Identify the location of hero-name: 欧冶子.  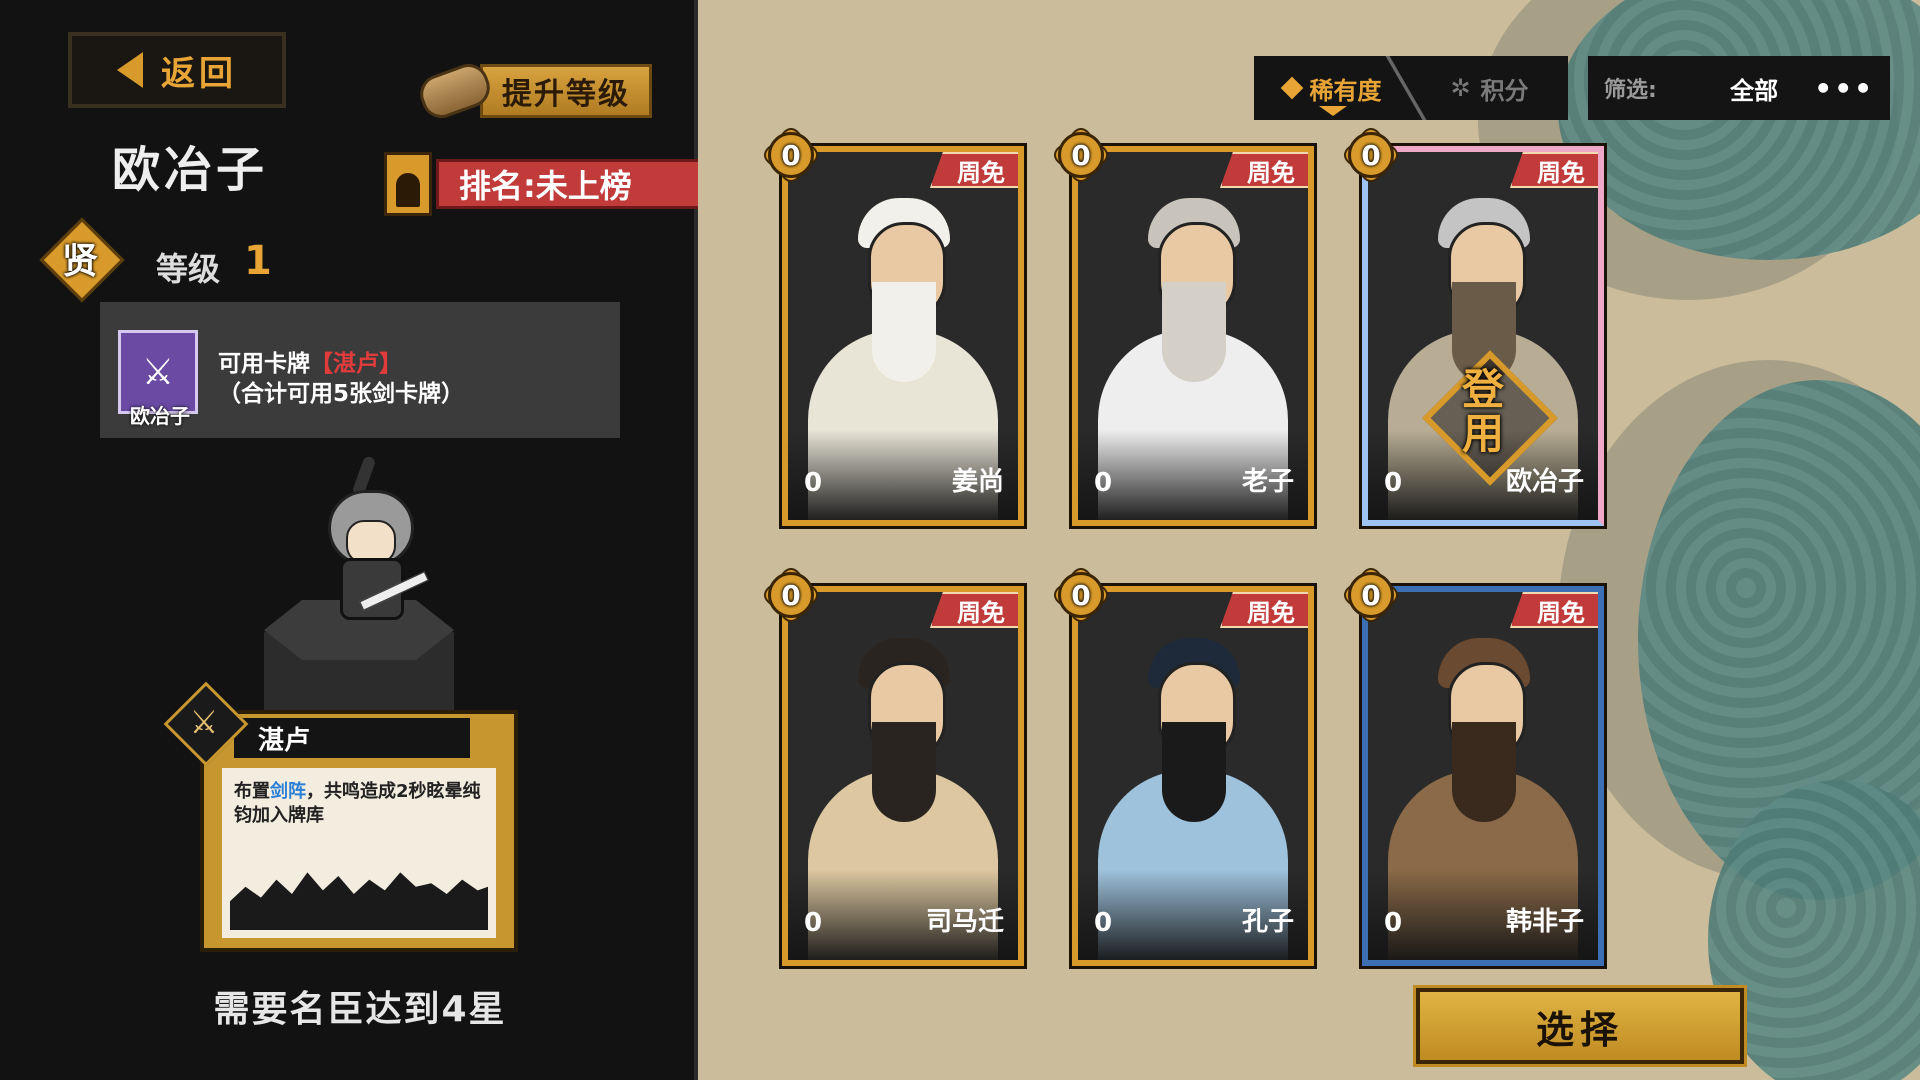
(189, 170).